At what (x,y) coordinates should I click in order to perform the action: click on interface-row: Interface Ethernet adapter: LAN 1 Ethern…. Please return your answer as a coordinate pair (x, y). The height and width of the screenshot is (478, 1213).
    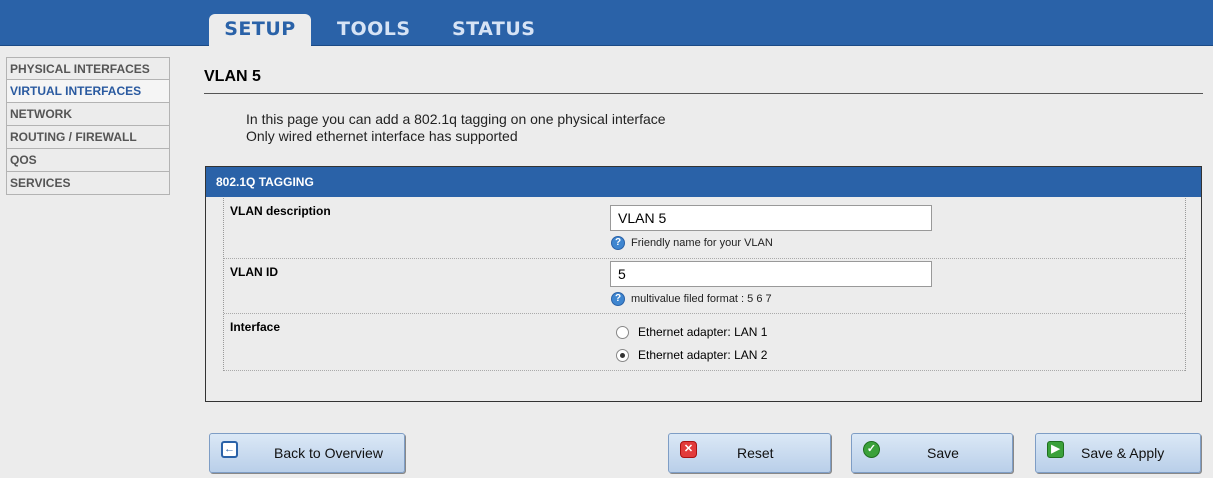
    Looking at the image, I should click on (704, 342).